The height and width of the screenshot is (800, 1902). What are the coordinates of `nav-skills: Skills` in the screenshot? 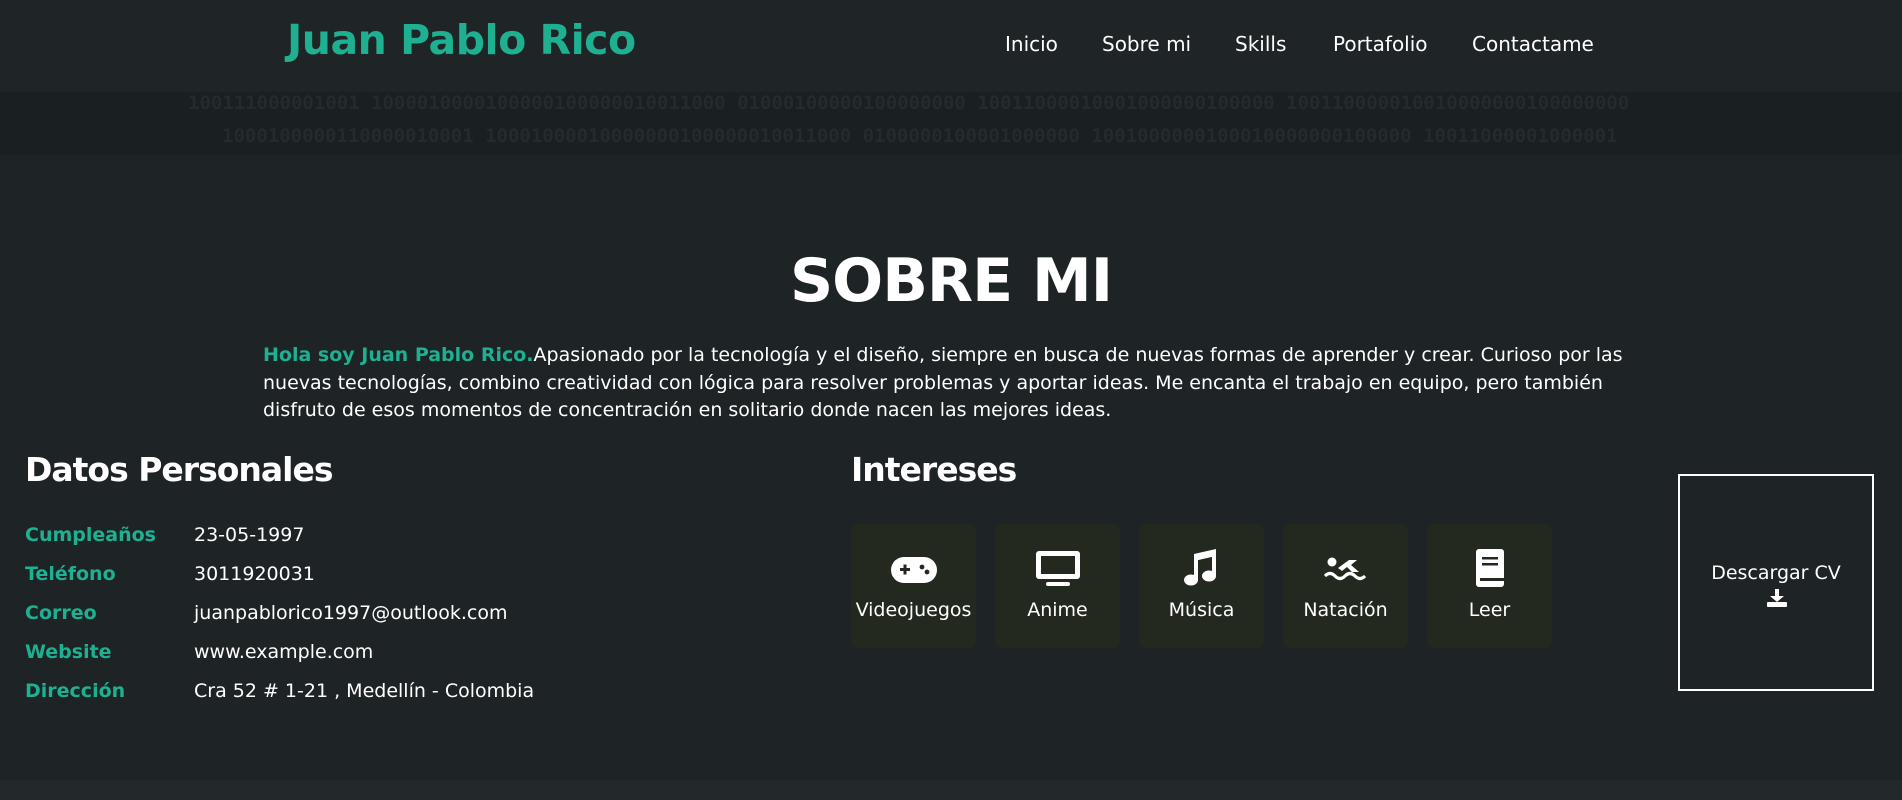 It's located at (1260, 44).